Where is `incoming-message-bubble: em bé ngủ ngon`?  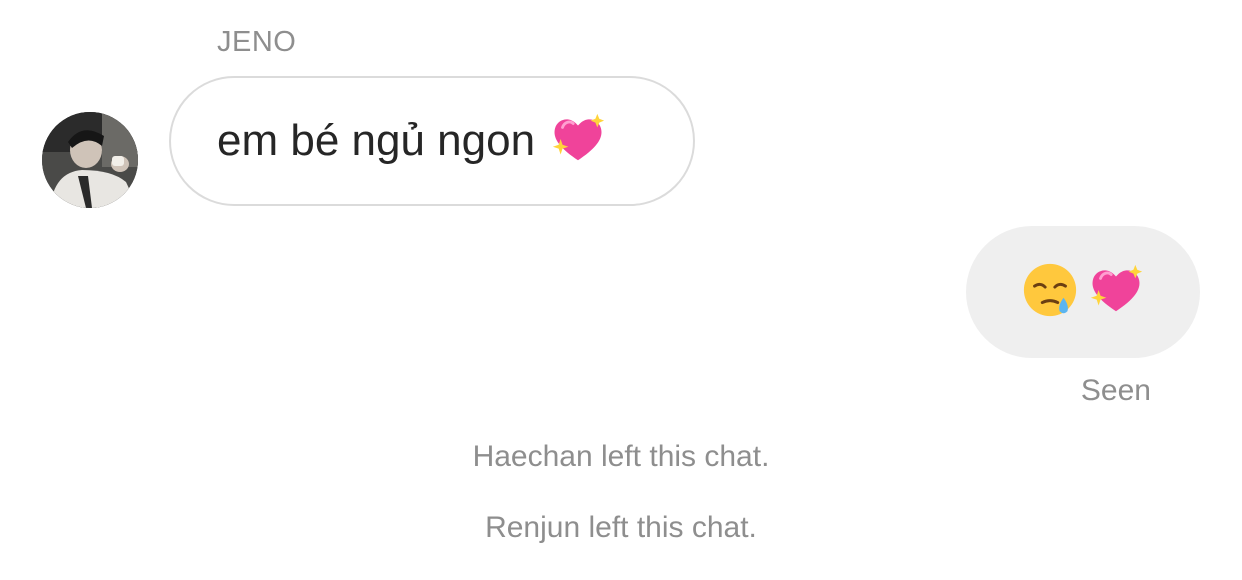
incoming-message-bubble: em bé ngủ ngon is located at coordinates (432, 141).